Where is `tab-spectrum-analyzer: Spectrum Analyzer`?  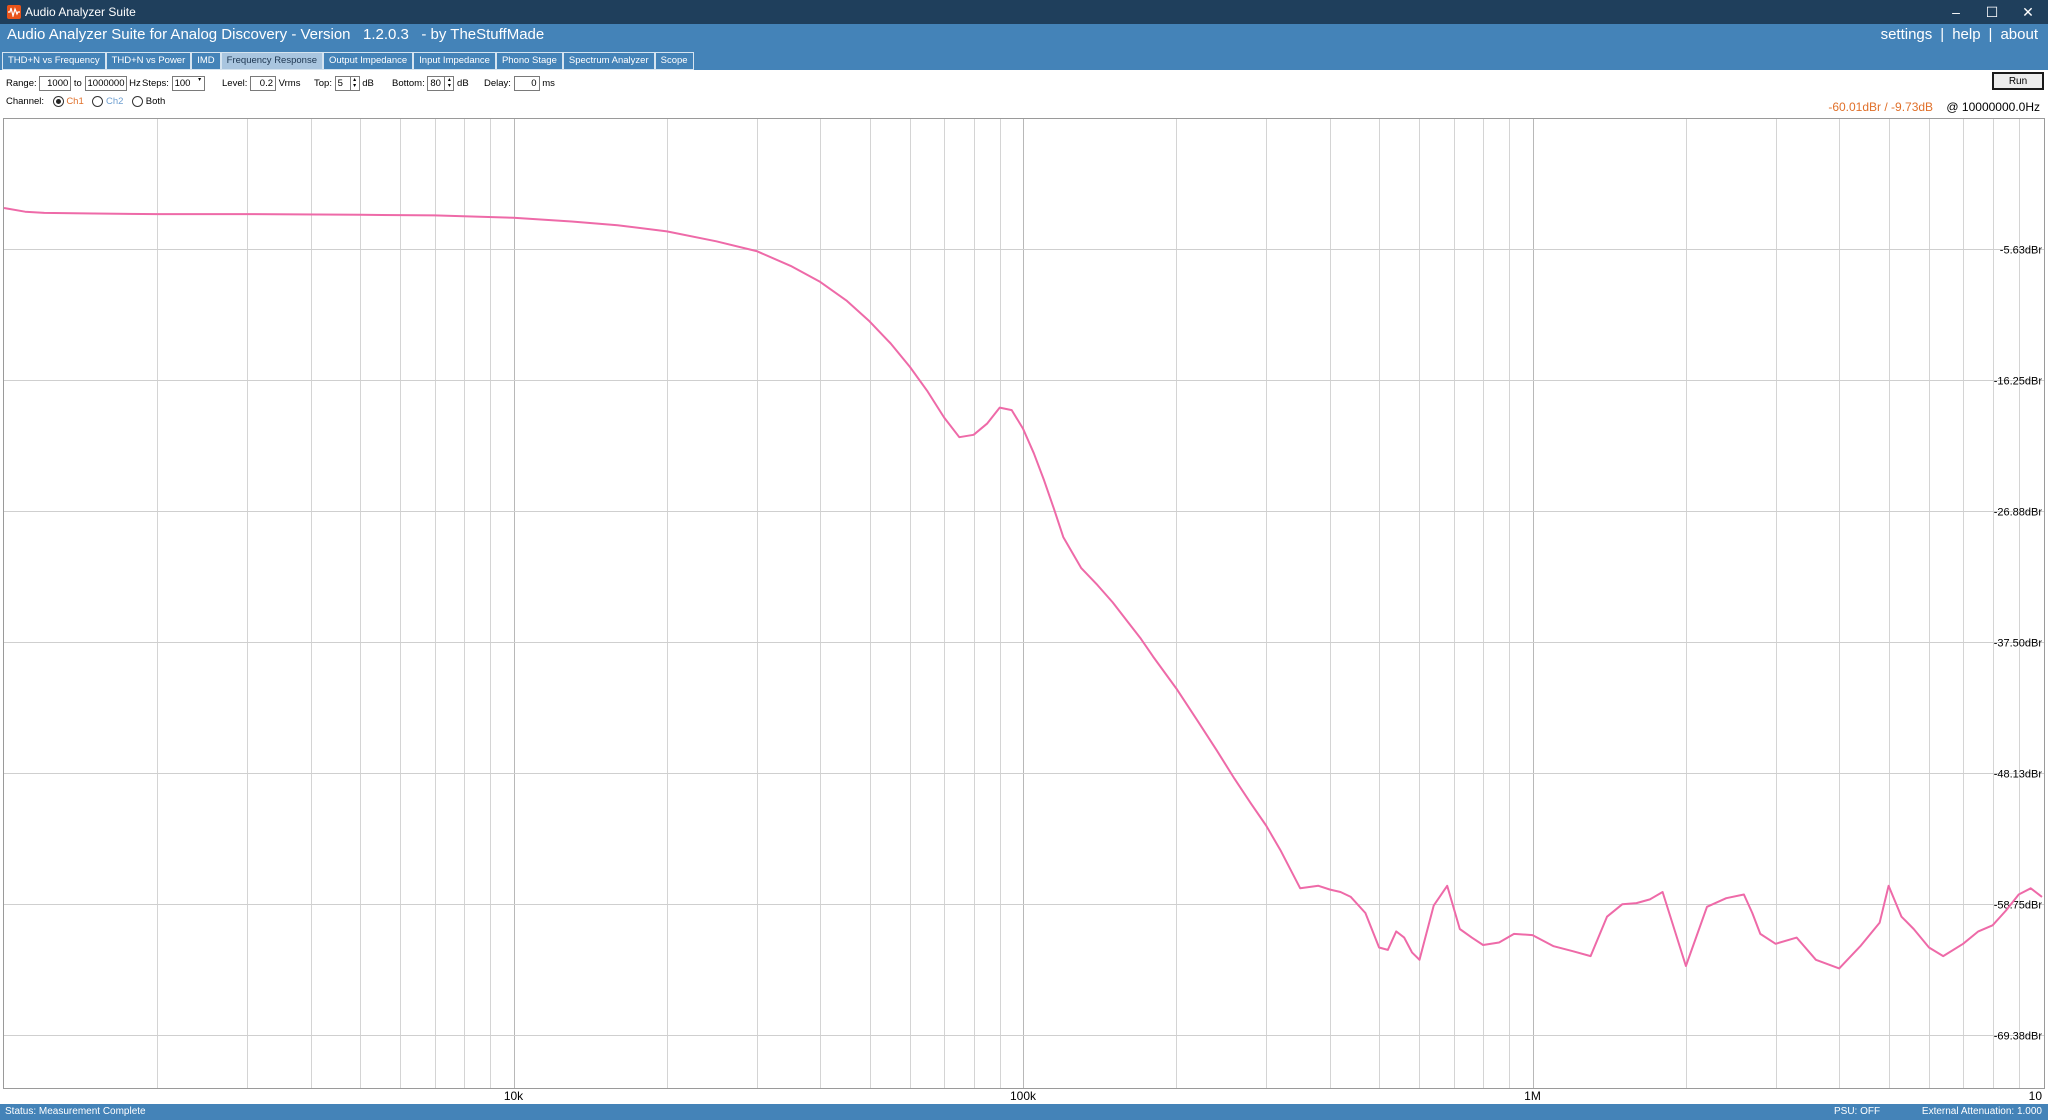 tab-spectrum-analyzer: Spectrum Analyzer is located at coordinates (608, 61).